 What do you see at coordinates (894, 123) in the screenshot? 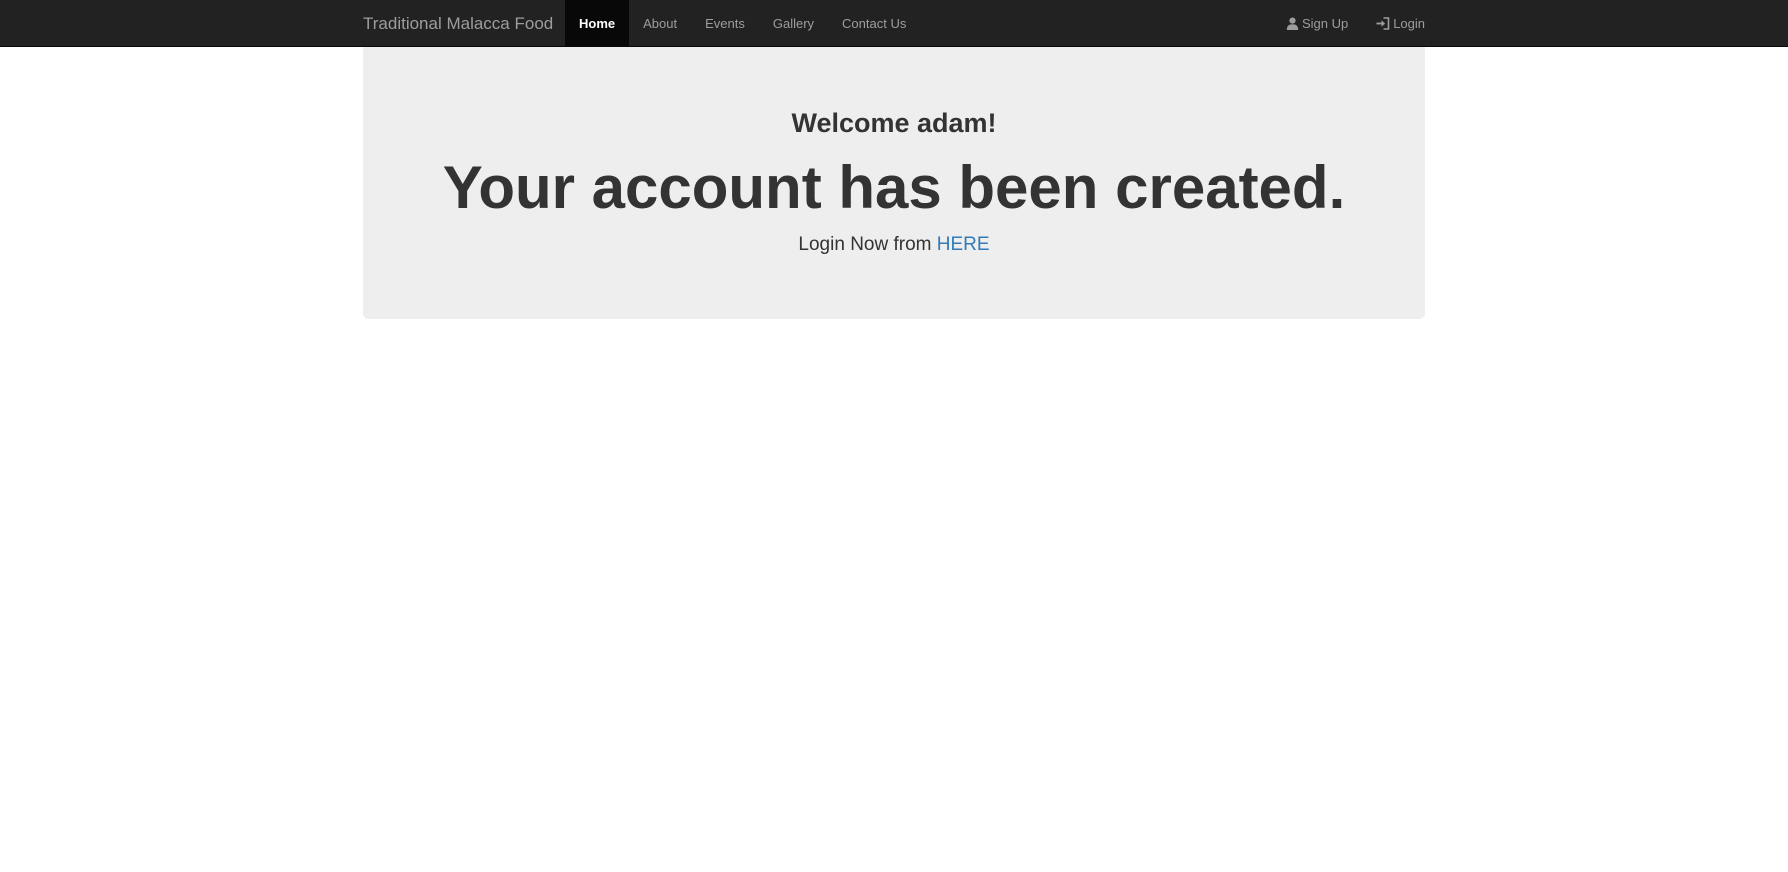
I see `welcome-heading: Welcome adam!` at bounding box center [894, 123].